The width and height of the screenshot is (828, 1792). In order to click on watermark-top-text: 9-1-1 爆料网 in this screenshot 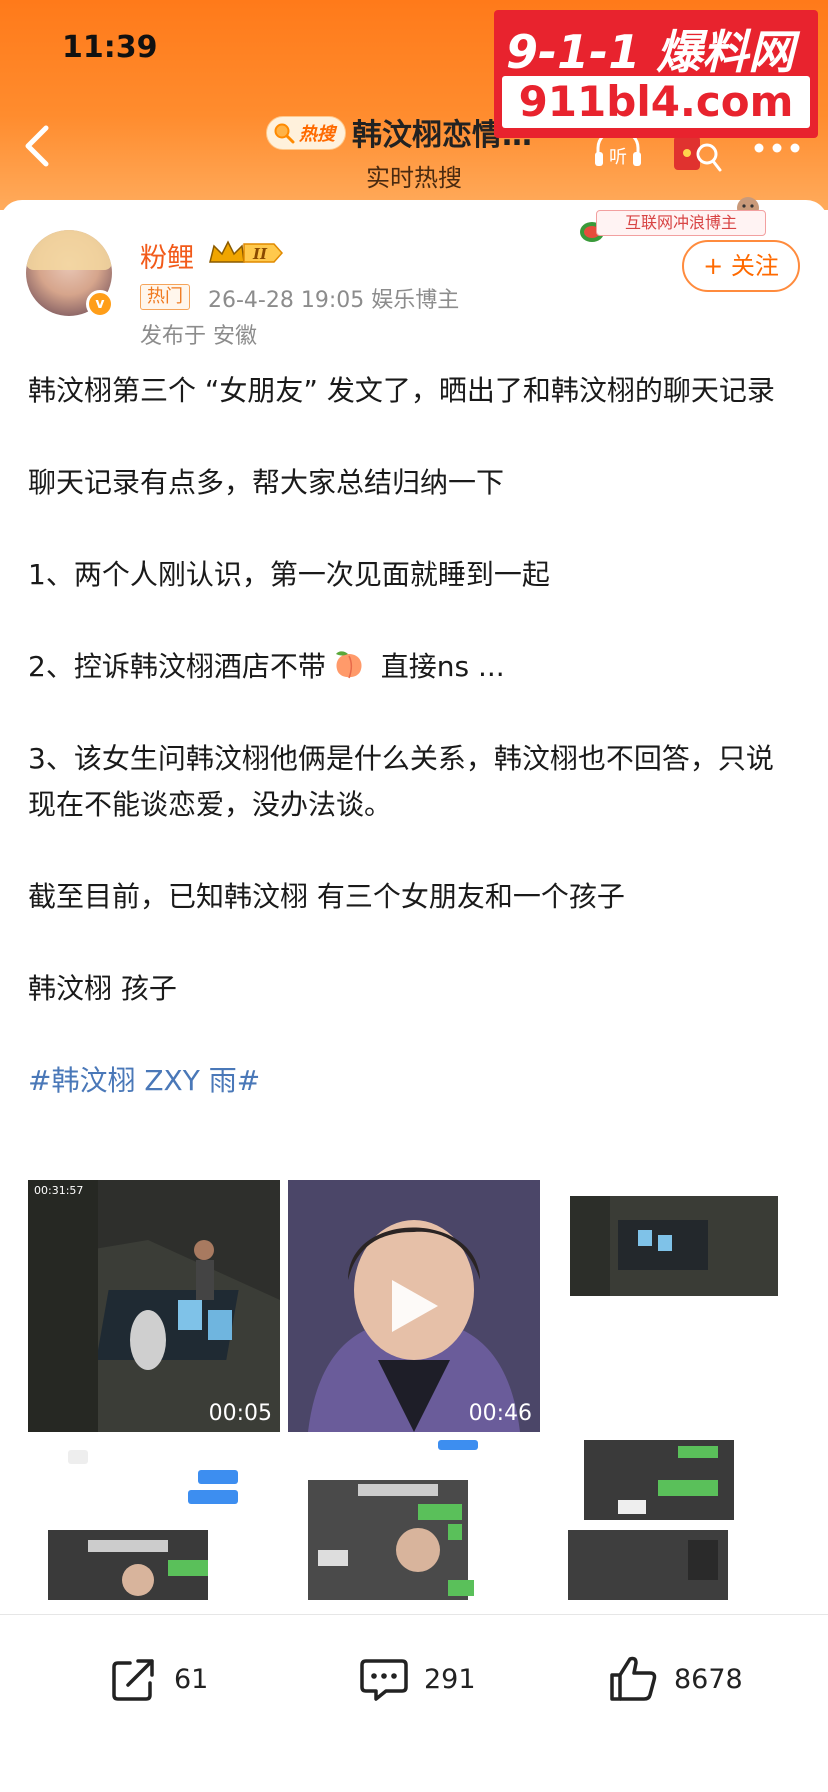, I will do `click(650, 52)`.